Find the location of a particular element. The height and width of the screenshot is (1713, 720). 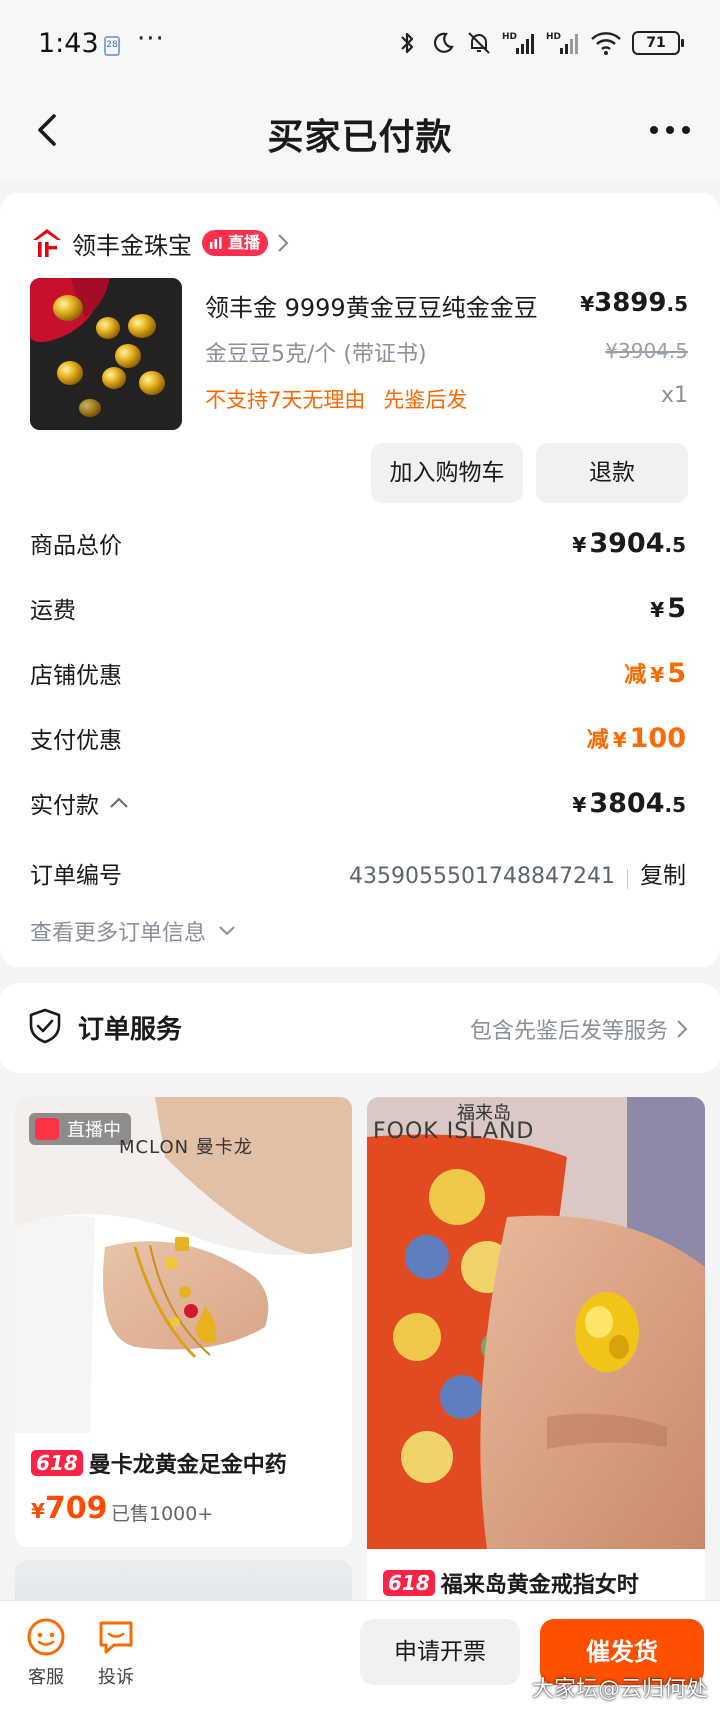

order-number-label: 订单编号 is located at coordinates (76, 876).